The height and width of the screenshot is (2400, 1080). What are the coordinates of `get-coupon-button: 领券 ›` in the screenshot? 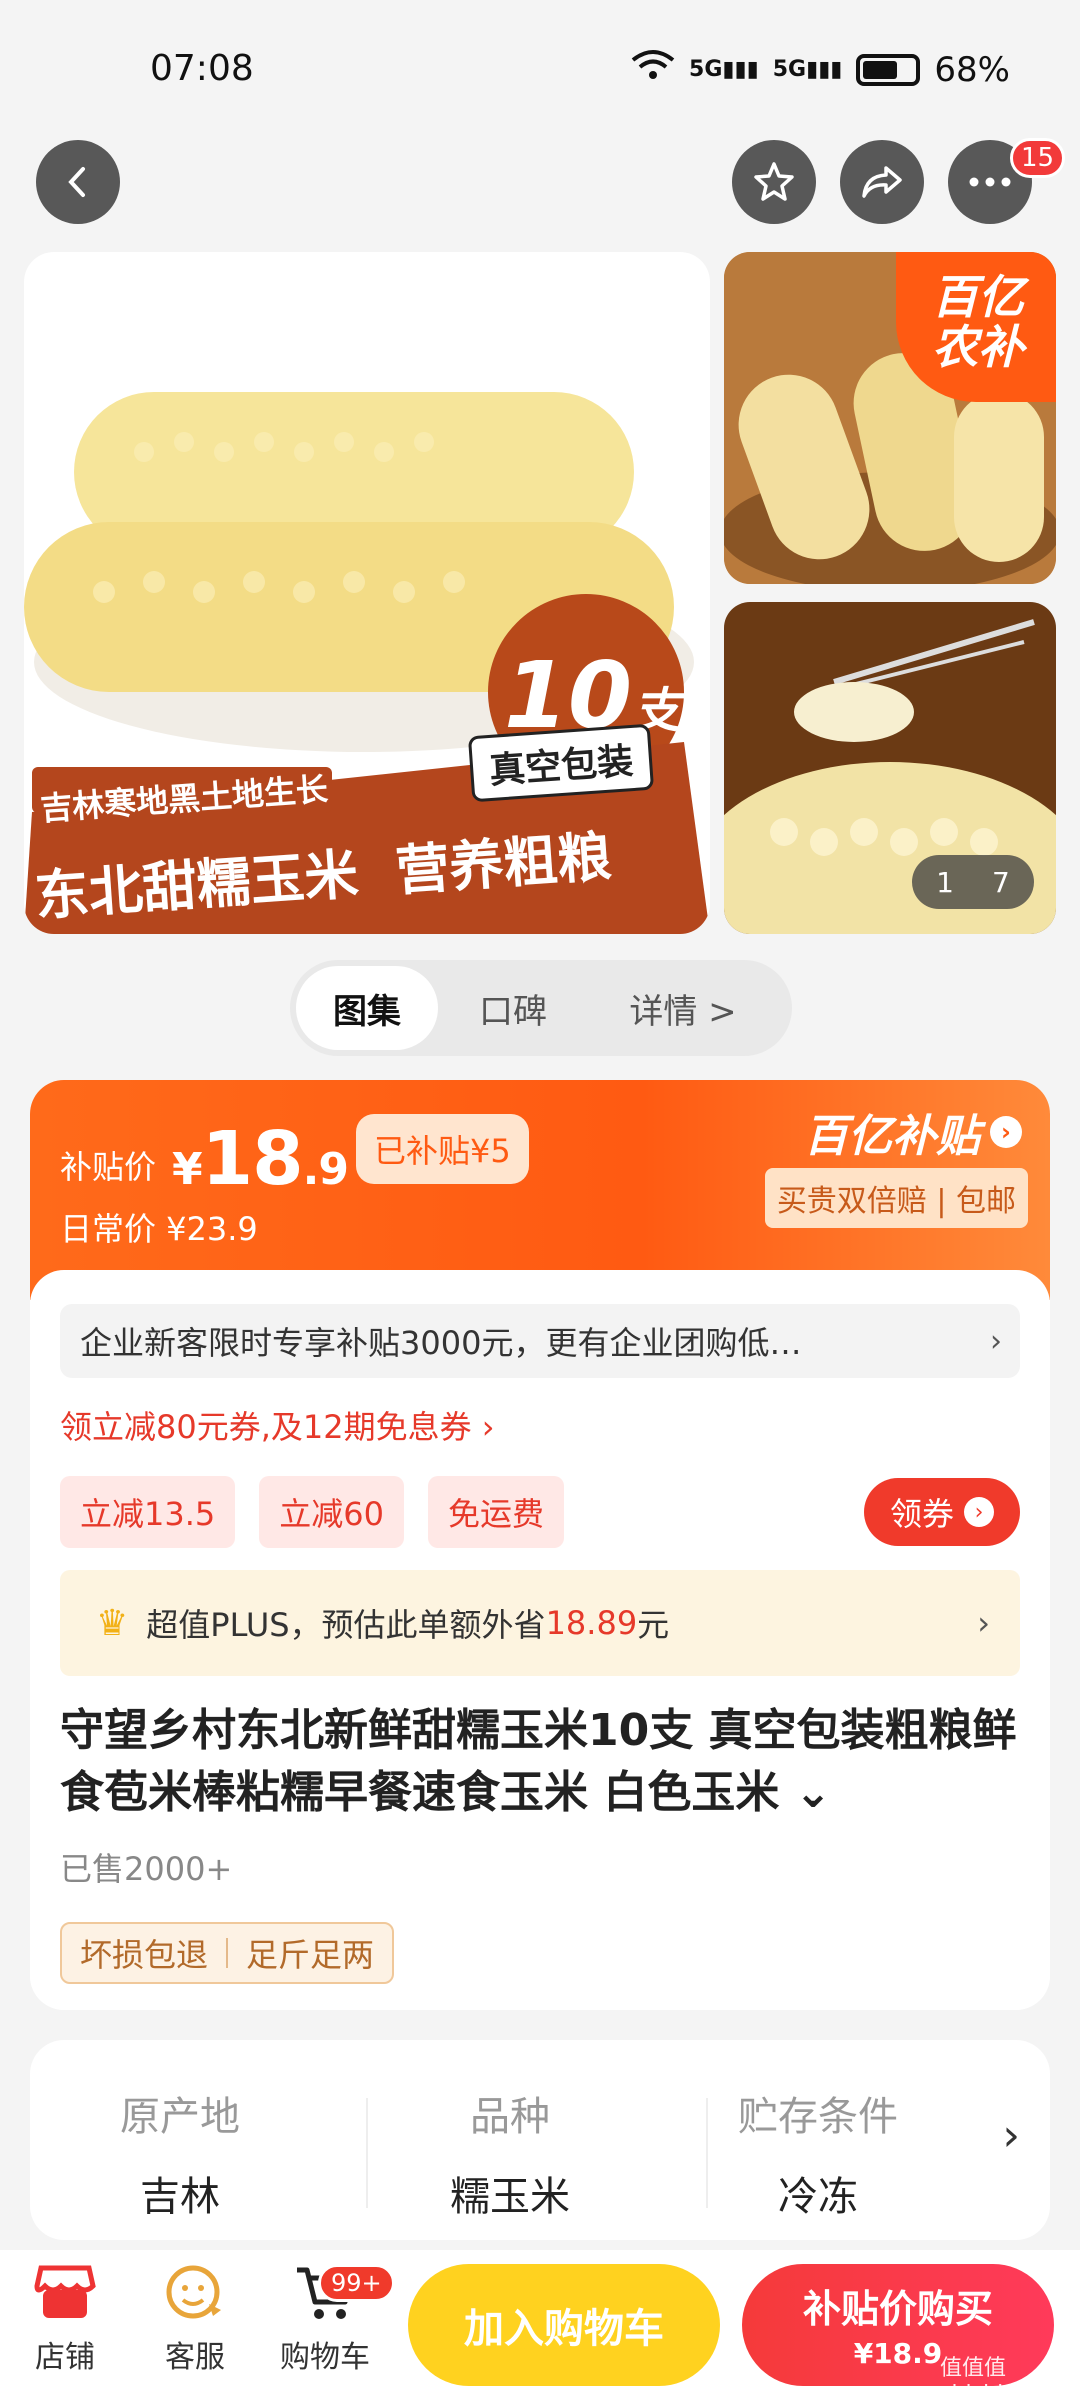 It's located at (942, 1512).